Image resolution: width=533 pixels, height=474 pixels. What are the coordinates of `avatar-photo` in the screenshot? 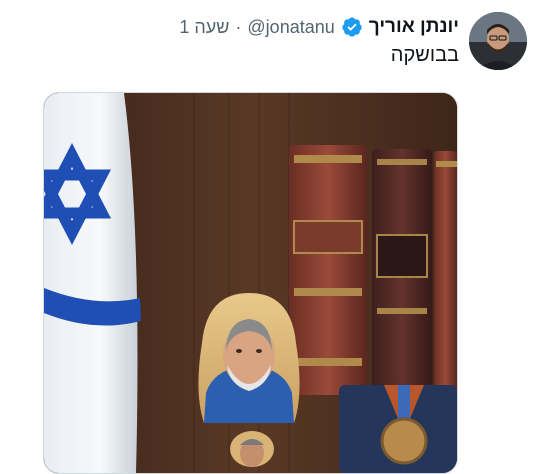 It's located at (498, 41).